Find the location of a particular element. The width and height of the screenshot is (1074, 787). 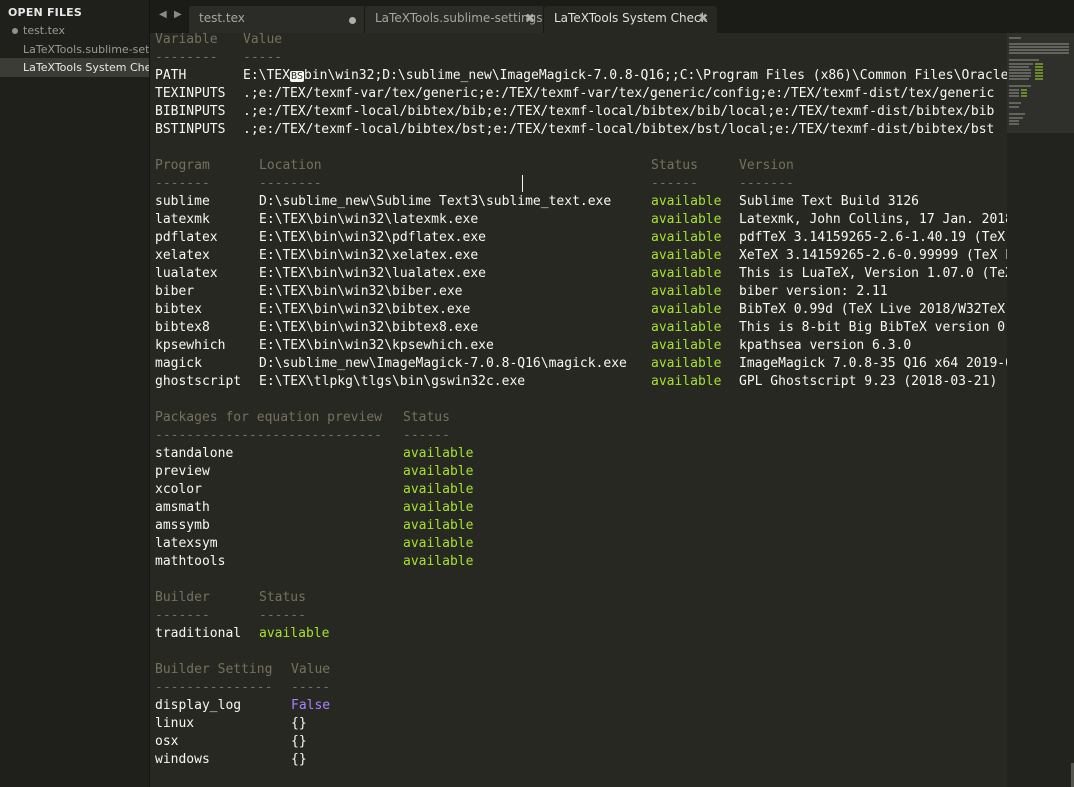

open-files-header: OPEN FILES is located at coordinates (45, 12).